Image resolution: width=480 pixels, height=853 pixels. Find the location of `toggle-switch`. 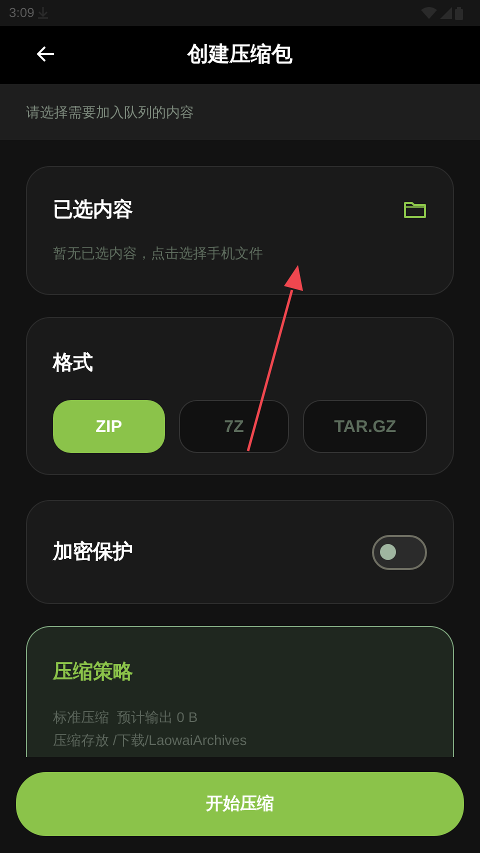

toggle-switch is located at coordinates (399, 552).